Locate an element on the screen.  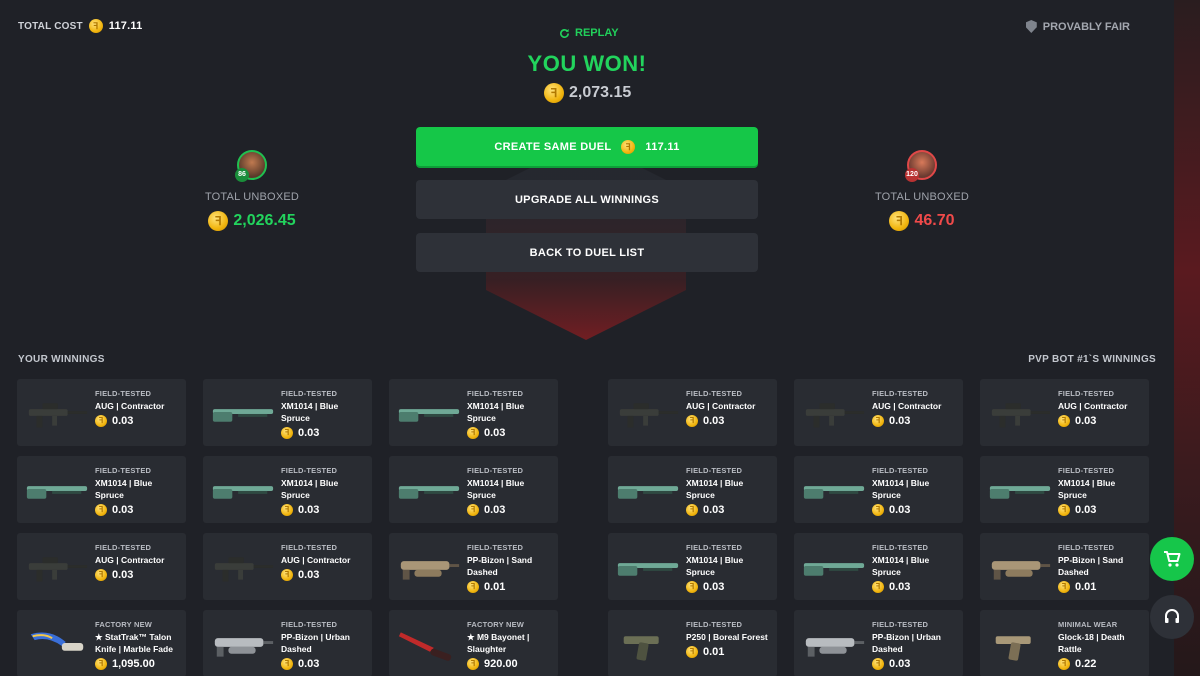
headset-icon is located at coordinates (1172, 616).